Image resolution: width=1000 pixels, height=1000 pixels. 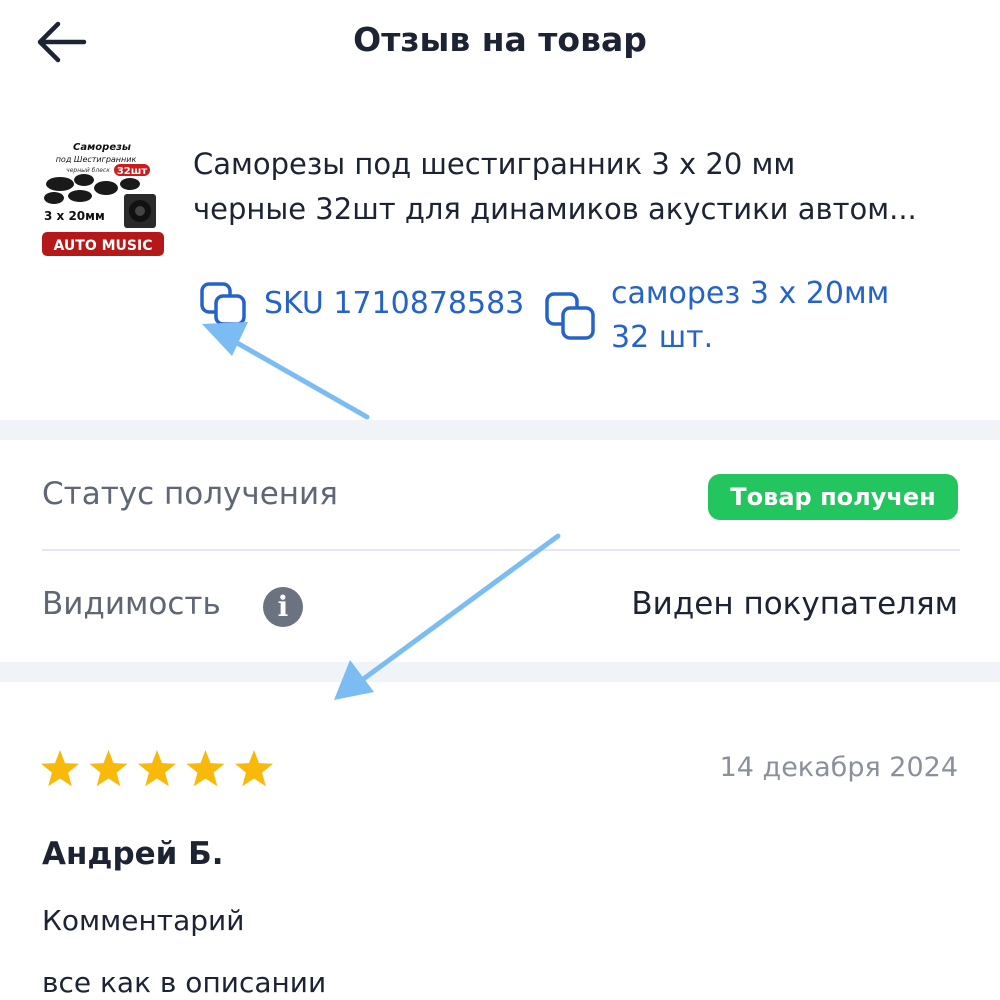 What do you see at coordinates (286, 371) in the screenshot?
I see `annotation-arrow` at bounding box center [286, 371].